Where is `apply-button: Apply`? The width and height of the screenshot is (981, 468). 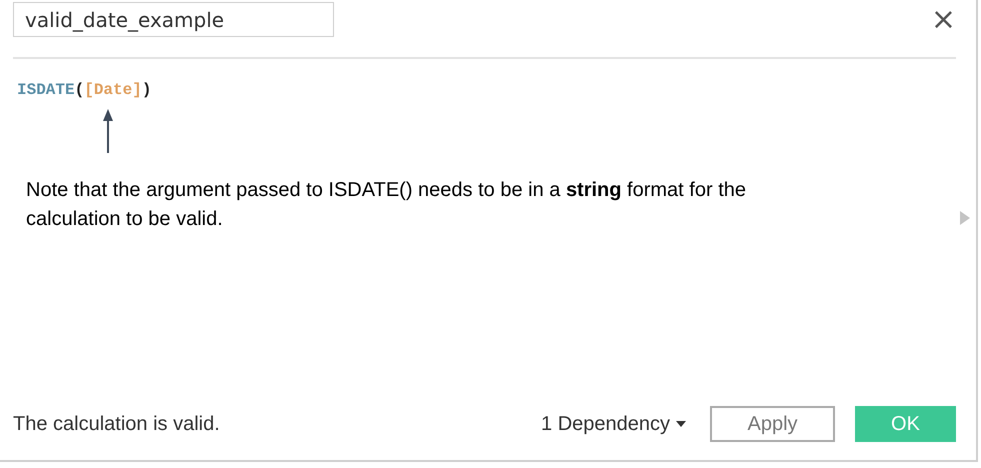 apply-button: Apply is located at coordinates (772, 424).